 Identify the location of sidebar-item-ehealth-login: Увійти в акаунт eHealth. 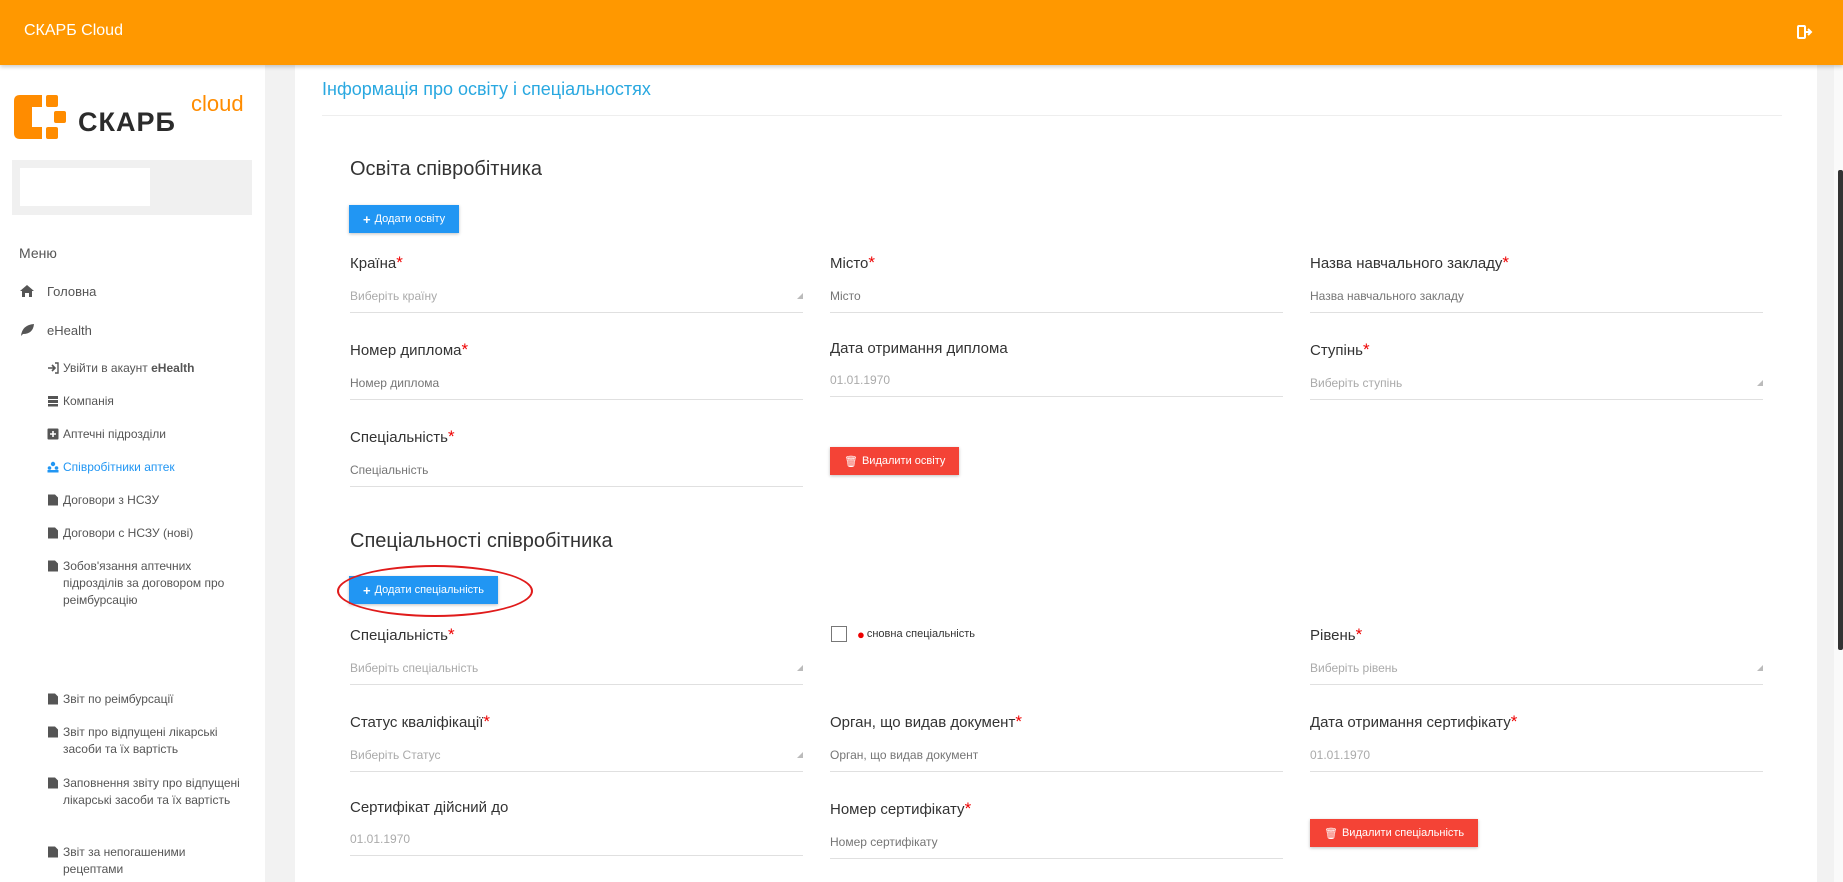
(147, 368).